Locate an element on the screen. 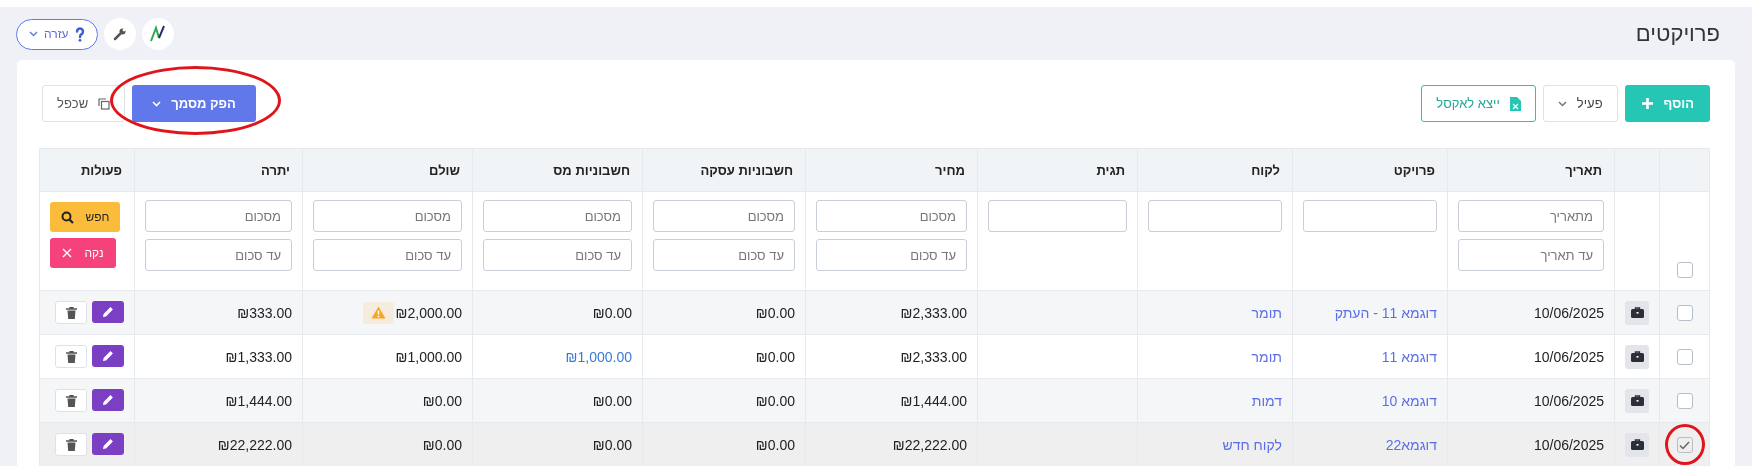  search-button: חפש is located at coordinates (85, 217).